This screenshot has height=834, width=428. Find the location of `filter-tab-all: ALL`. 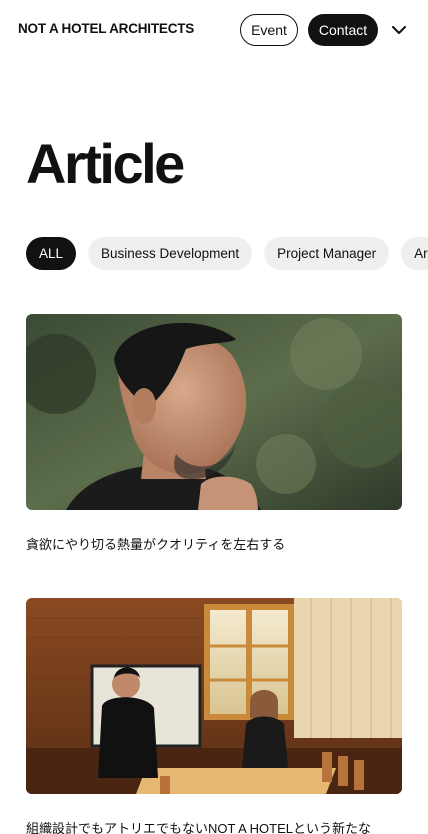

filter-tab-all: ALL is located at coordinates (51, 253).